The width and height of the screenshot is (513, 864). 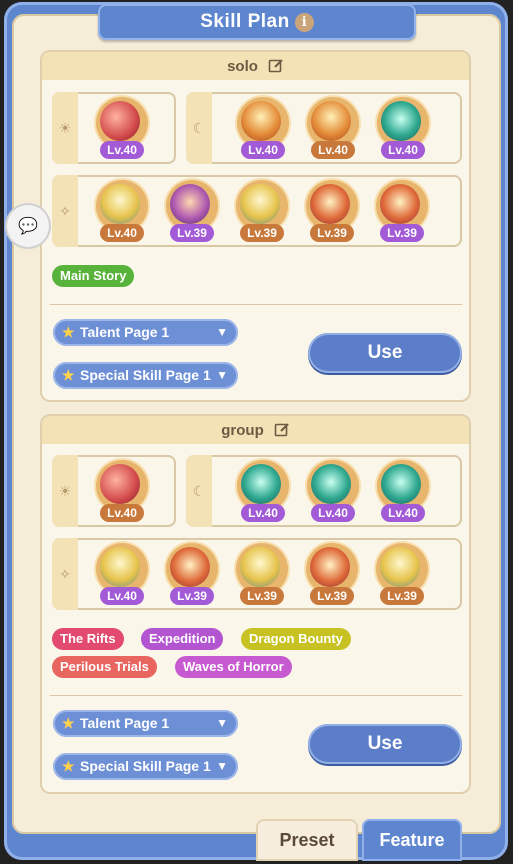 I want to click on info-icon: i, so click(x=304, y=22).